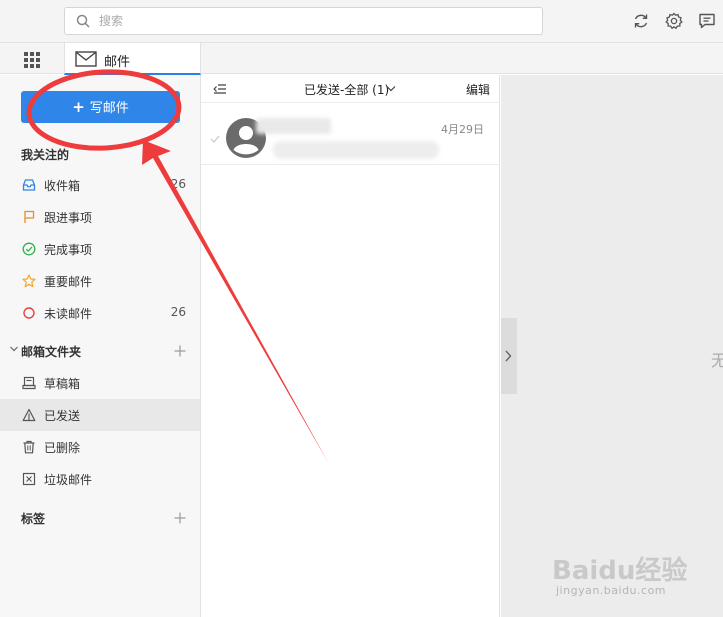  I want to click on add-tag-icon, so click(180, 518).